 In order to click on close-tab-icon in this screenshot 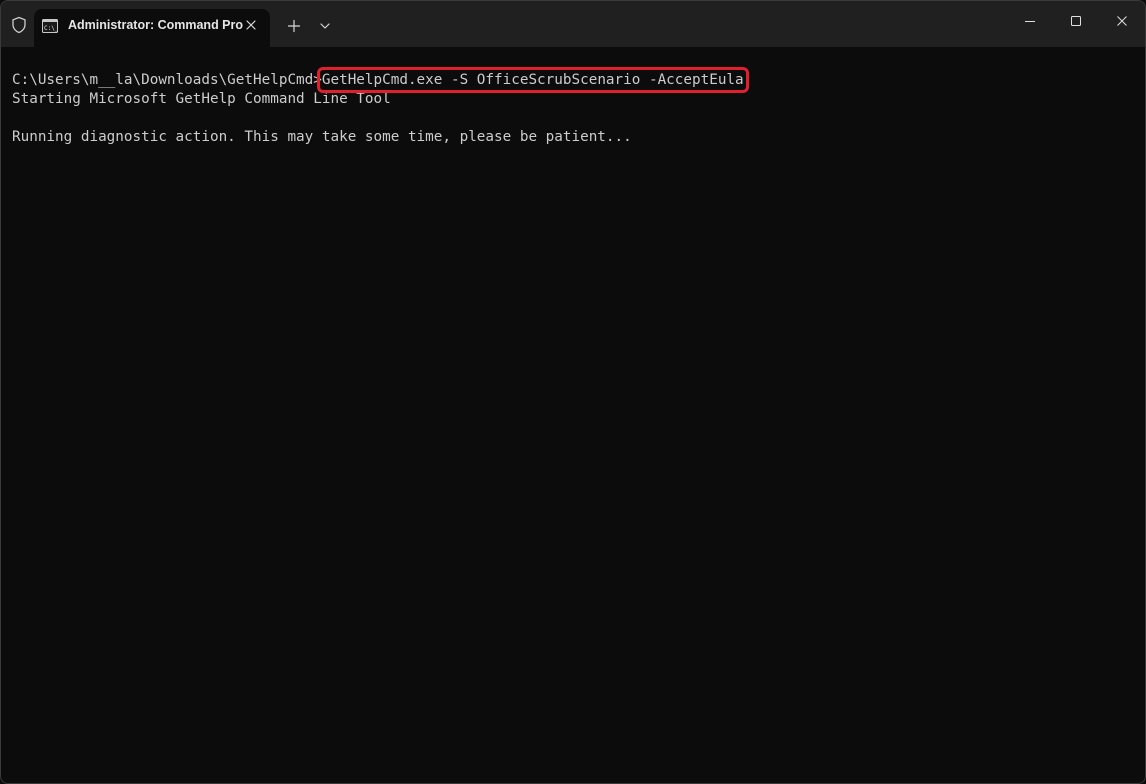, I will do `click(251, 25)`.